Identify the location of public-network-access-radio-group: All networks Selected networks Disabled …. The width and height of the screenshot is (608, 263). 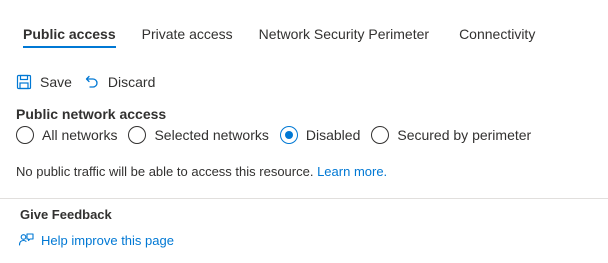
(279, 135).